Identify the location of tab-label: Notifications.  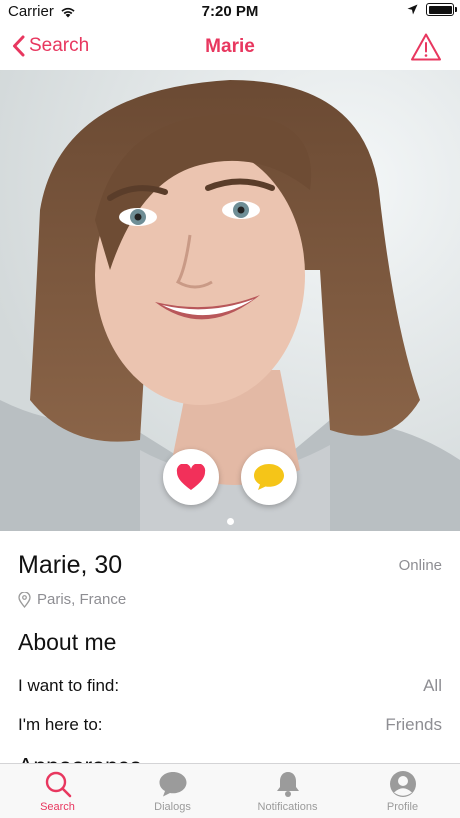
(287, 807).